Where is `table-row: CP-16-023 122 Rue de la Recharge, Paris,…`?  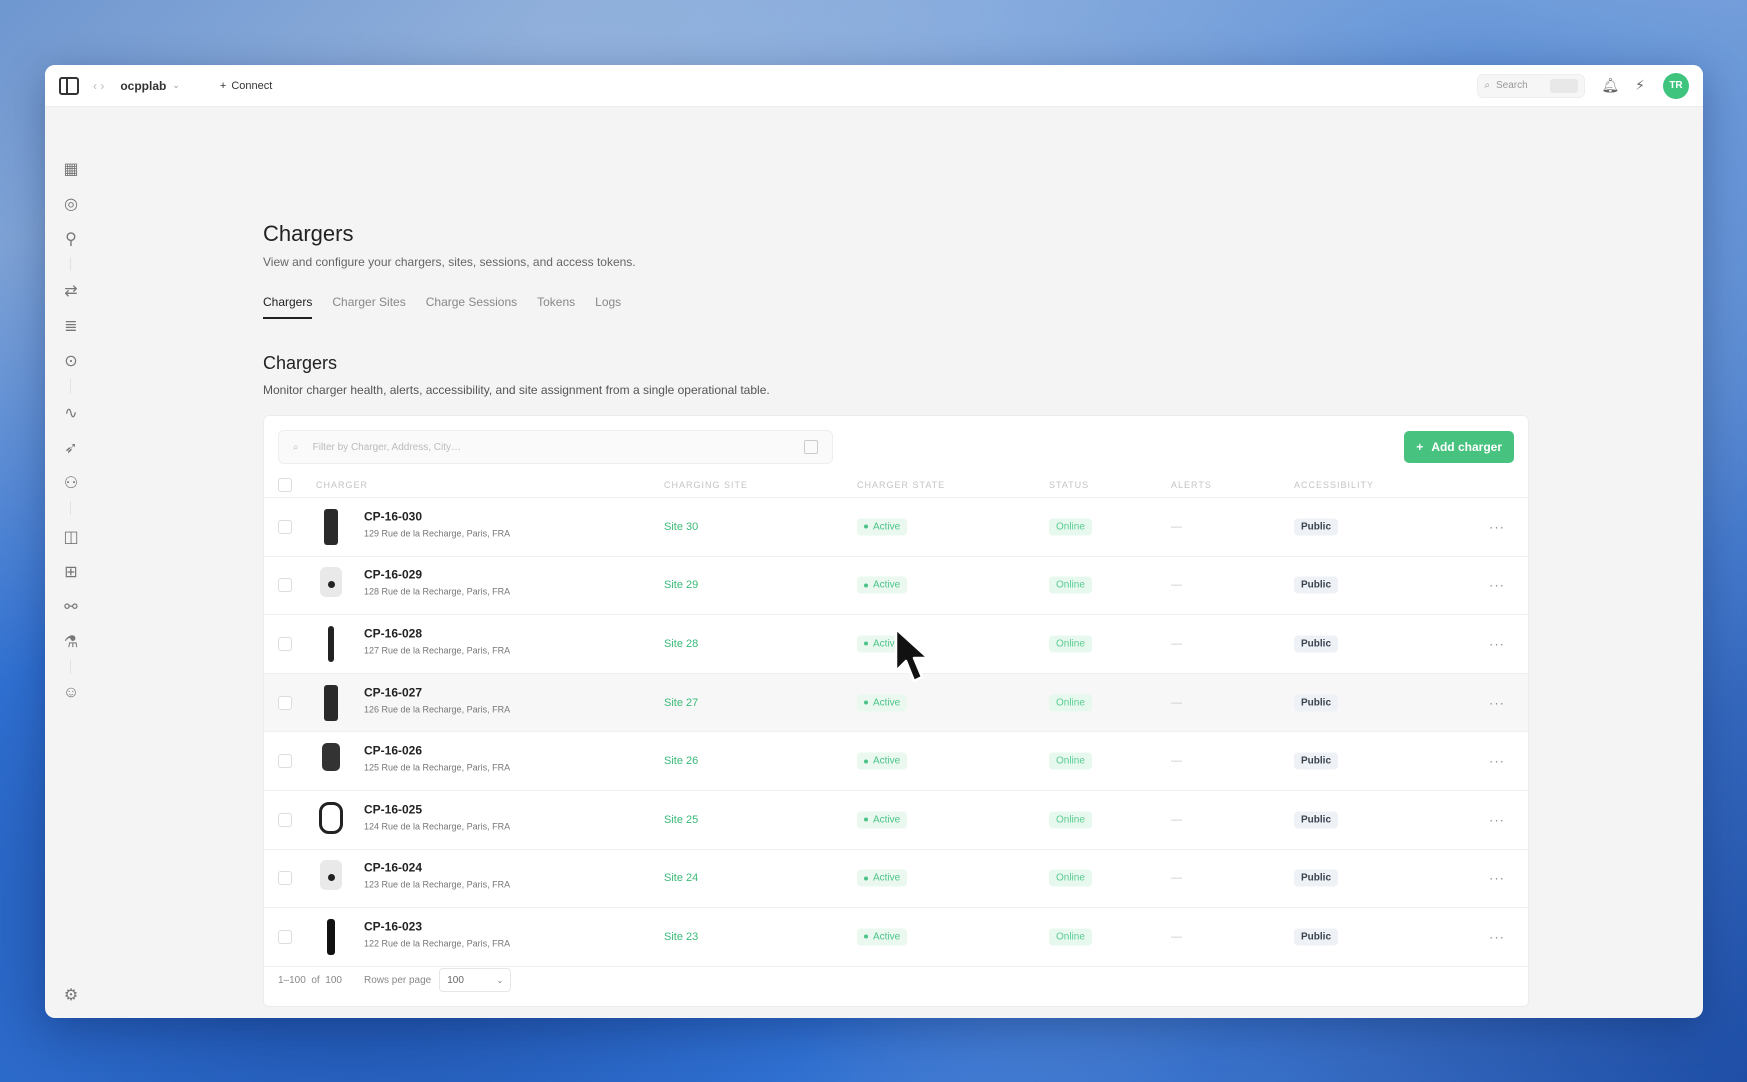 table-row: CP-16-023 122 Rue de la Recharge, Paris,… is located at coordinates (896, 937).